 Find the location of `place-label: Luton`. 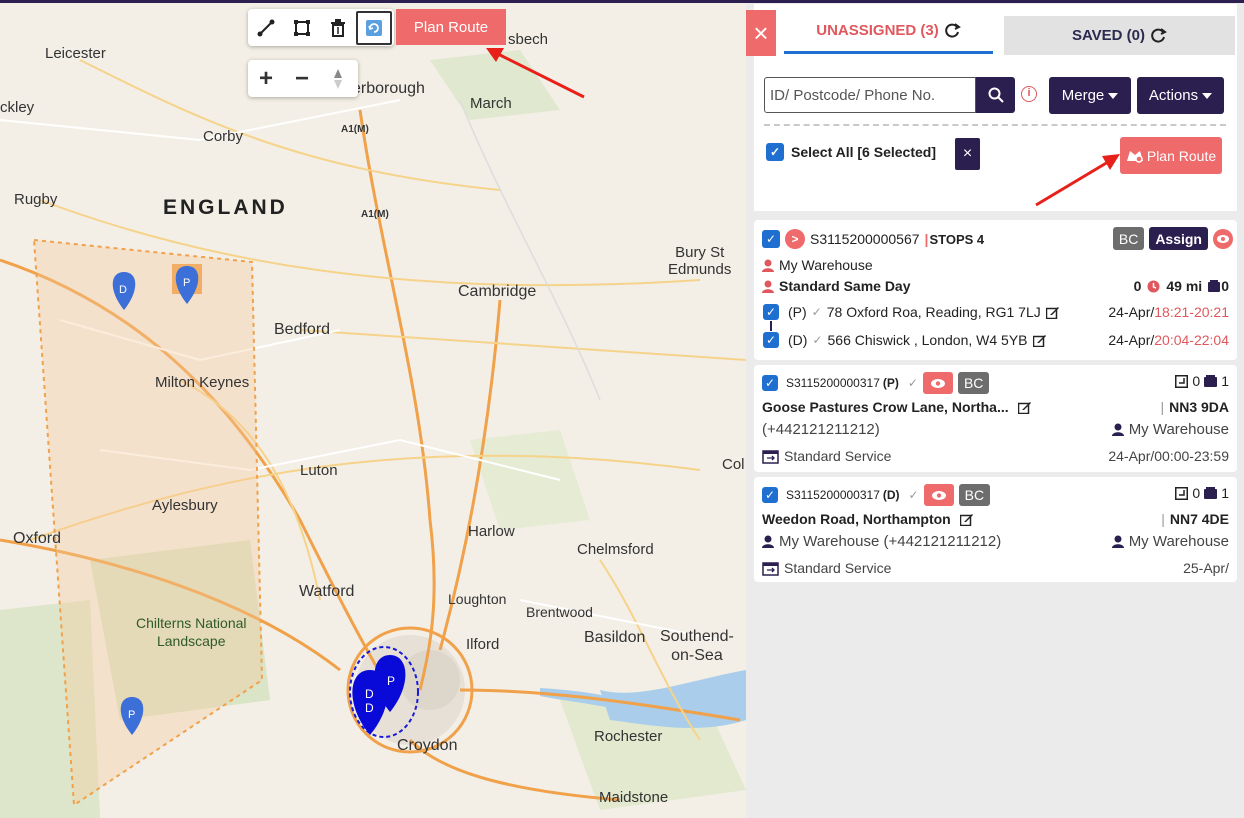

place-label: Luton is located at coordinates (319, 470).